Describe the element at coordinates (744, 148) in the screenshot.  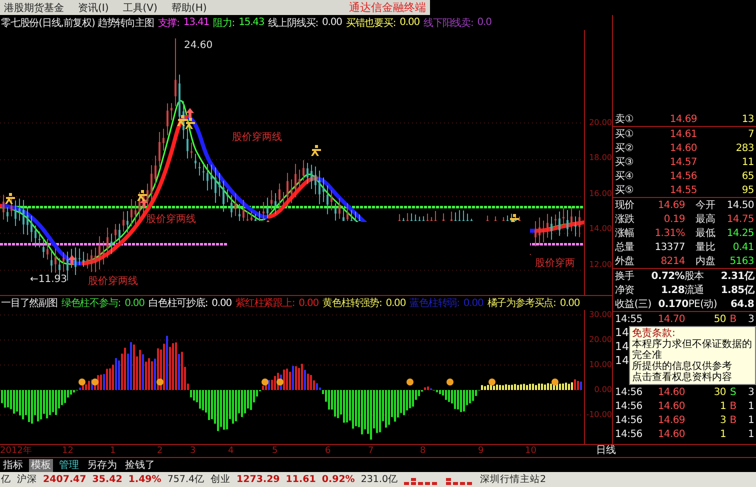
I see `quote-volume: 283` at that location.